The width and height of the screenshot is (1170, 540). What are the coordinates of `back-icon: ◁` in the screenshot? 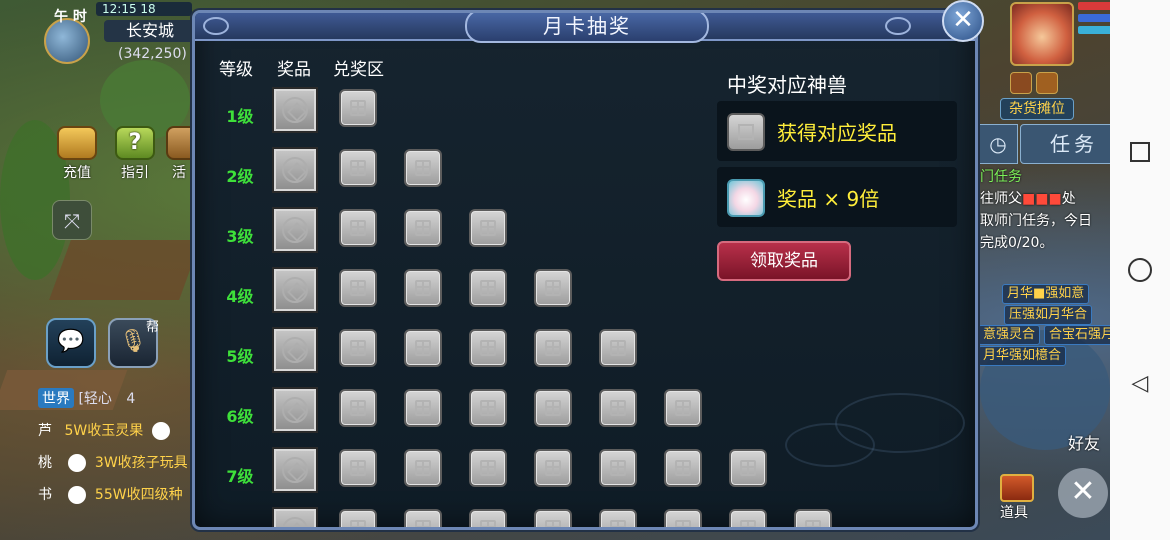 It's located at (1140, 384).